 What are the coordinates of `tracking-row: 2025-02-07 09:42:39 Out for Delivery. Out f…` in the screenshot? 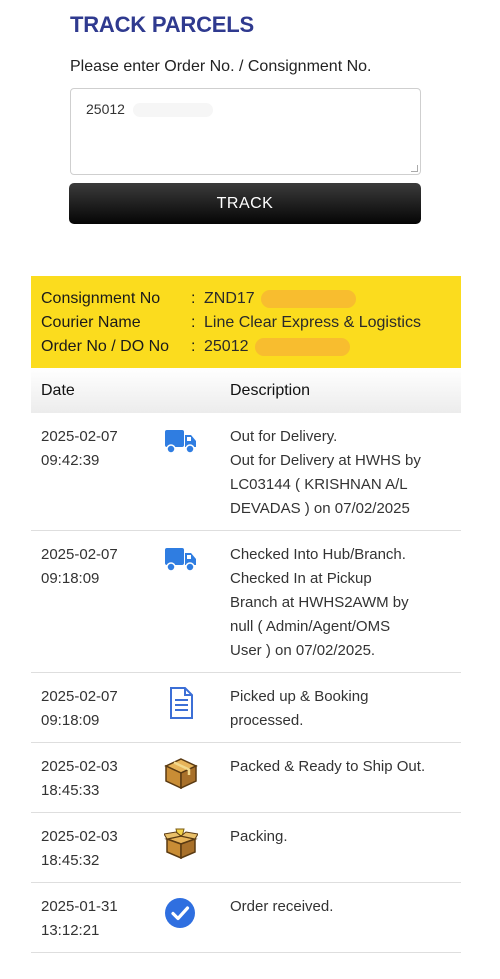 It's located at (246, 472).